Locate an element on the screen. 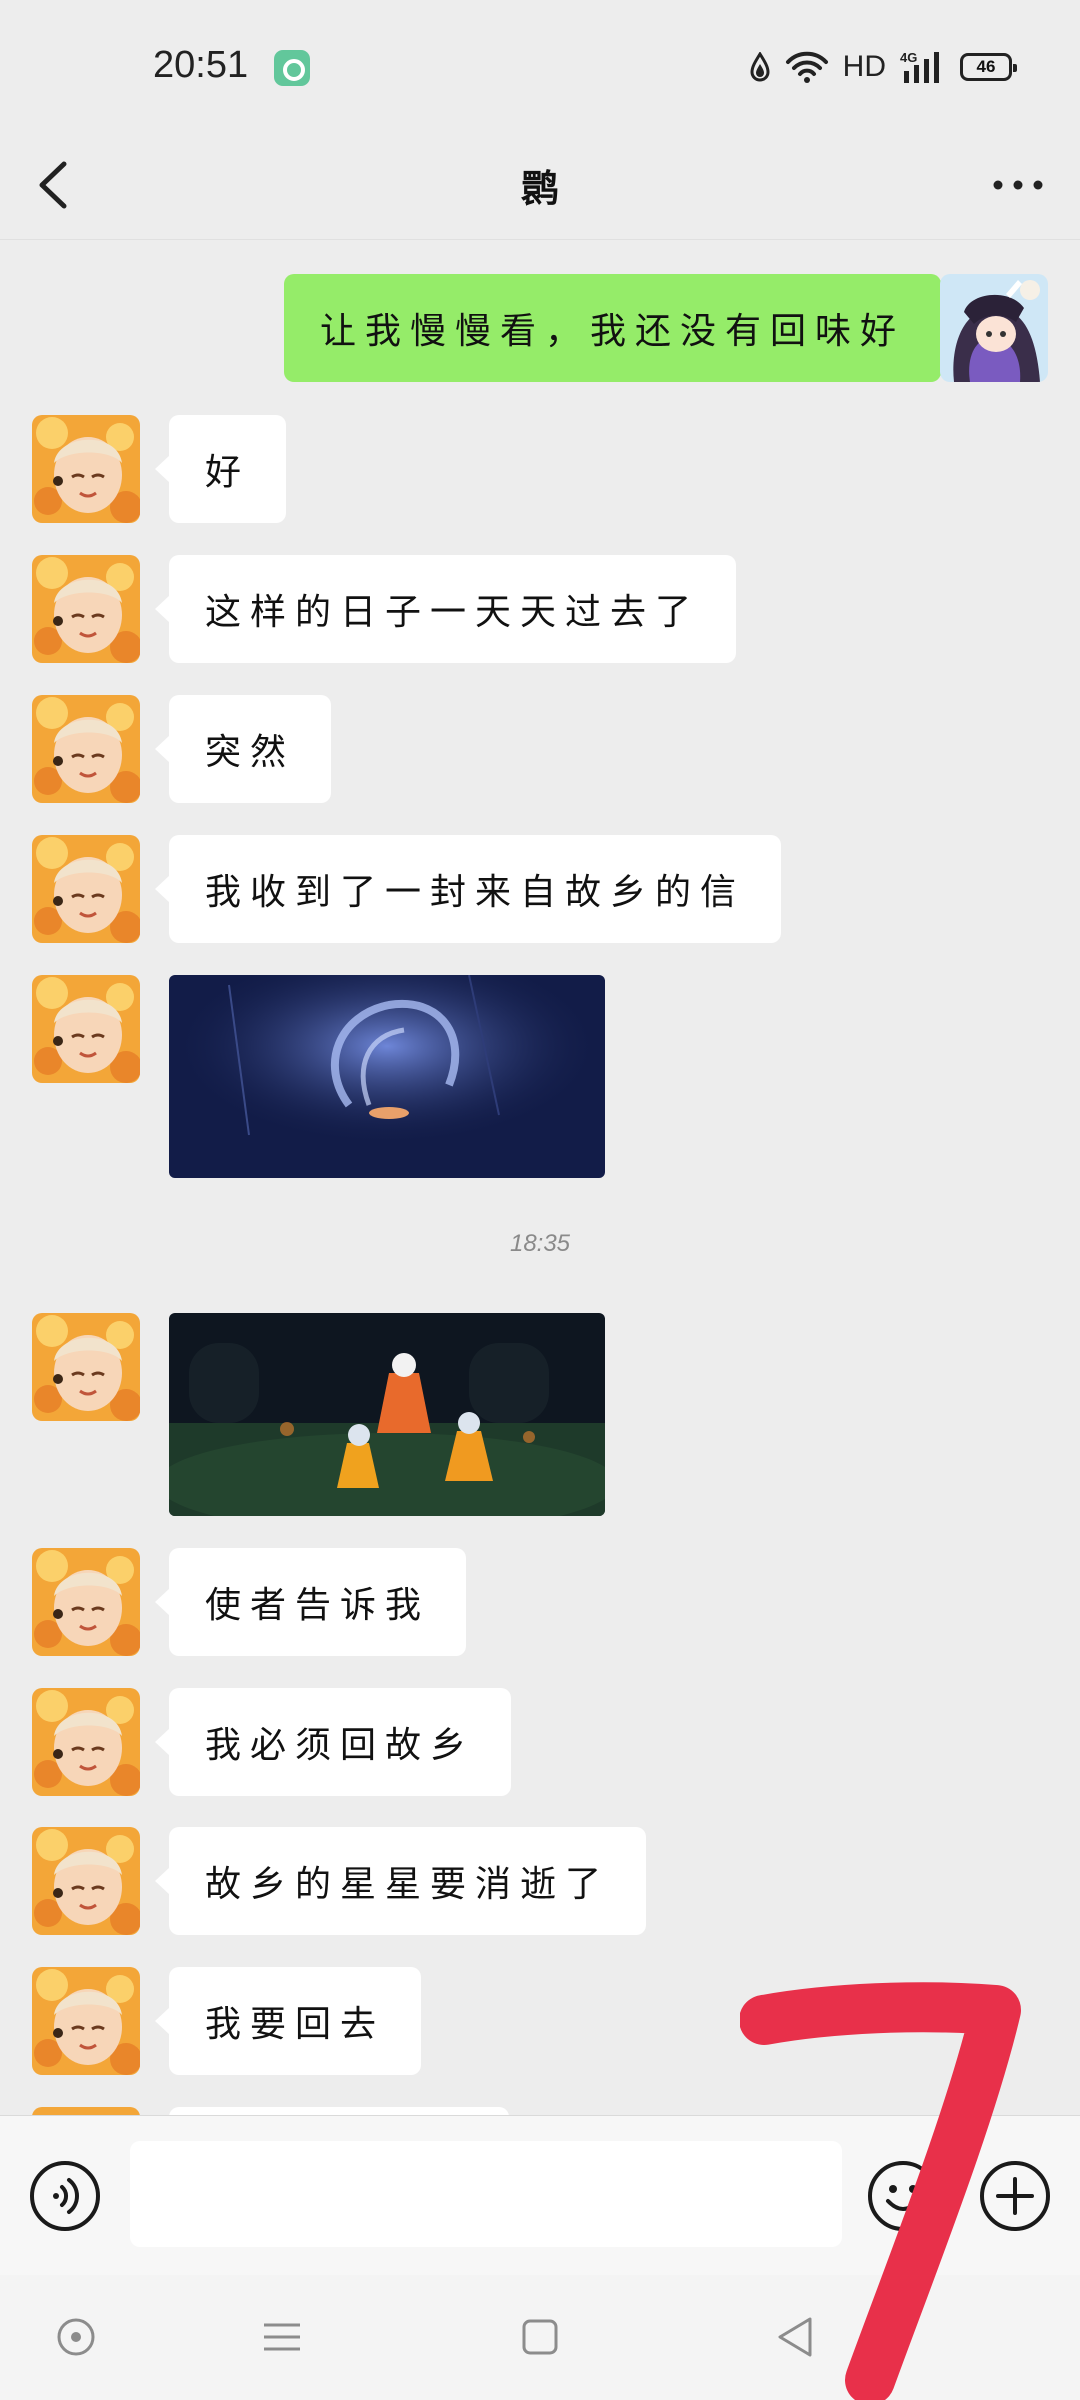 The image size is (1080, 2400). home-square-icon is located at coordinates (540, 2337).